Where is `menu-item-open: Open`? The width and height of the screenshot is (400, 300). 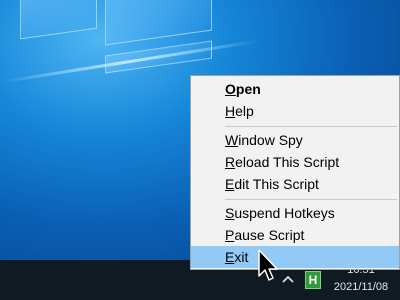 menu-item-open: Open is located at coordinates (295, 89).